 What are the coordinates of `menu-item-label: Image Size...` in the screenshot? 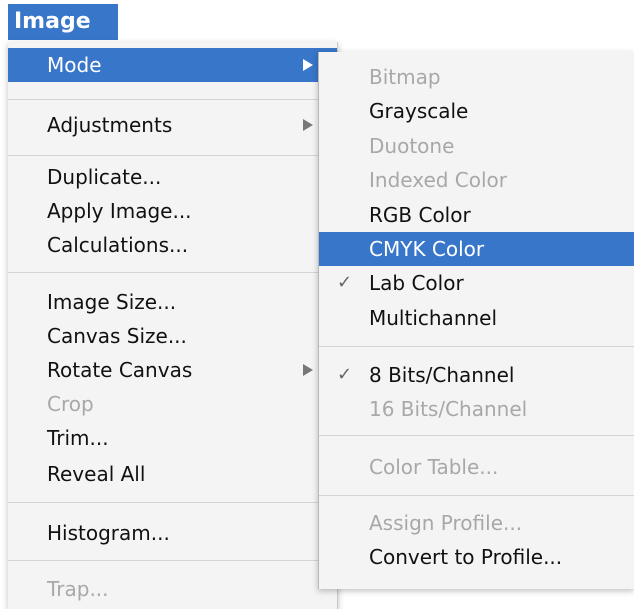 It's located at (112, 302).